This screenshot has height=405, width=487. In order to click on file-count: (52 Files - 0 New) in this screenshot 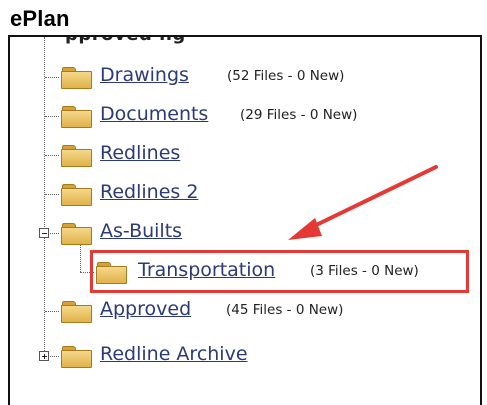, I will do `click(286, 76)`.